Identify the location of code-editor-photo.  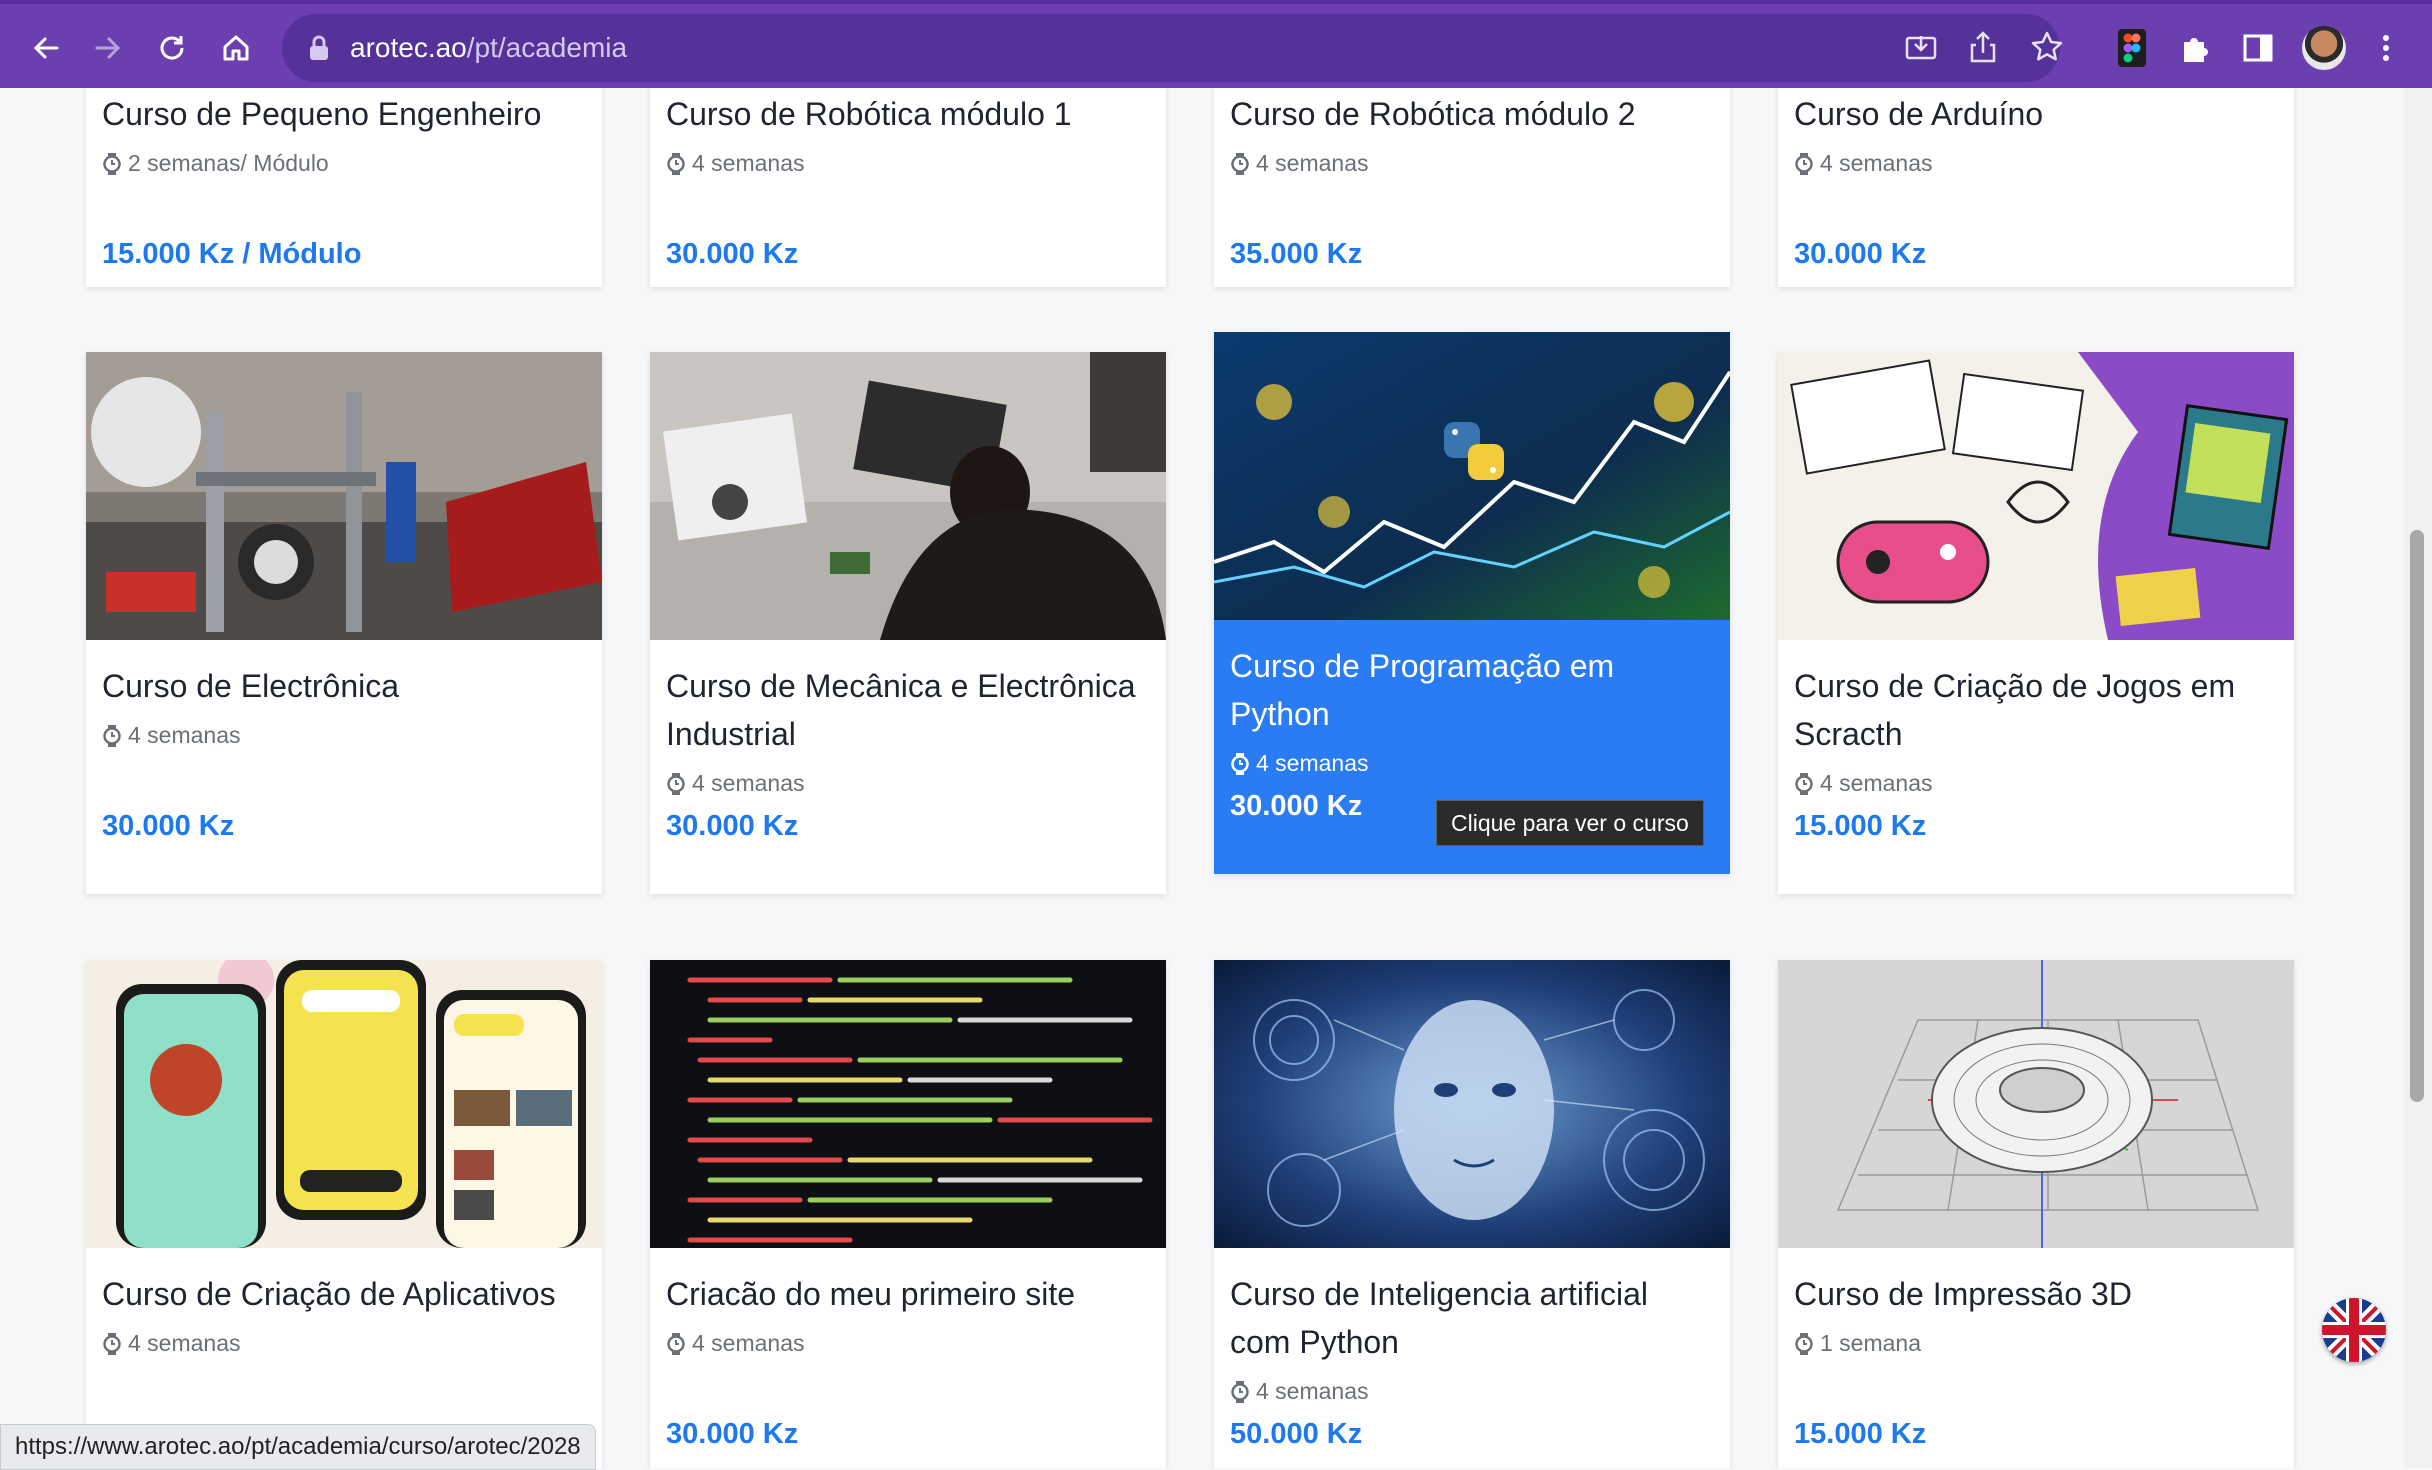
(908, 1104).